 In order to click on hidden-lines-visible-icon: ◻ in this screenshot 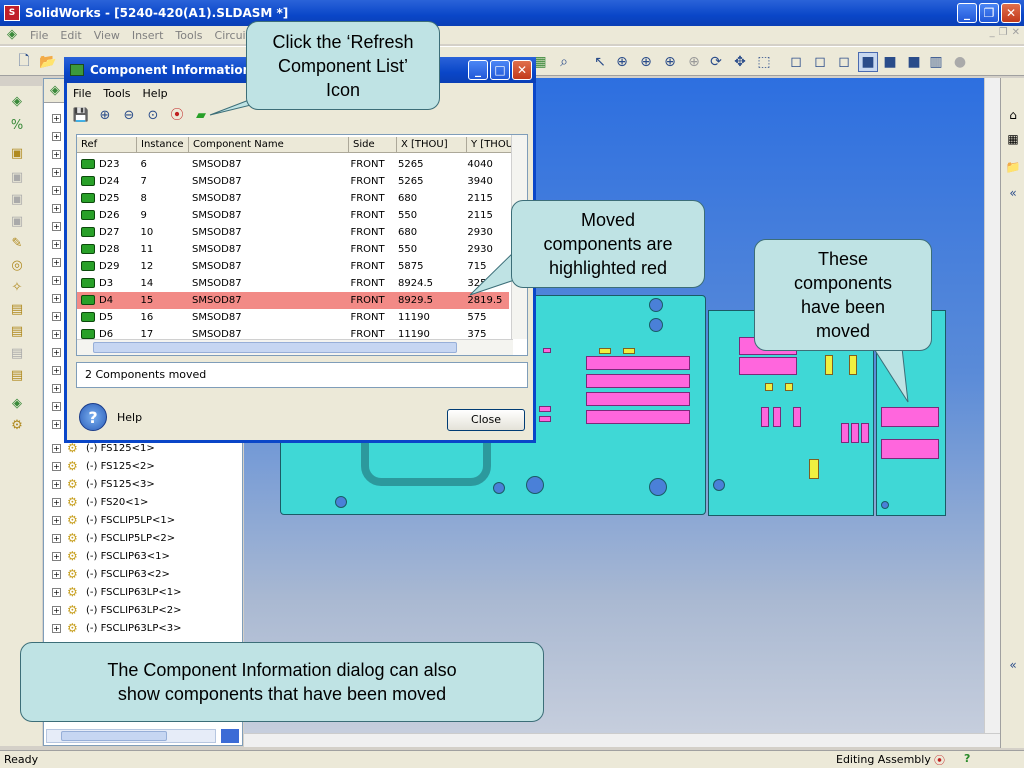, I will do `click(820, 62)`.